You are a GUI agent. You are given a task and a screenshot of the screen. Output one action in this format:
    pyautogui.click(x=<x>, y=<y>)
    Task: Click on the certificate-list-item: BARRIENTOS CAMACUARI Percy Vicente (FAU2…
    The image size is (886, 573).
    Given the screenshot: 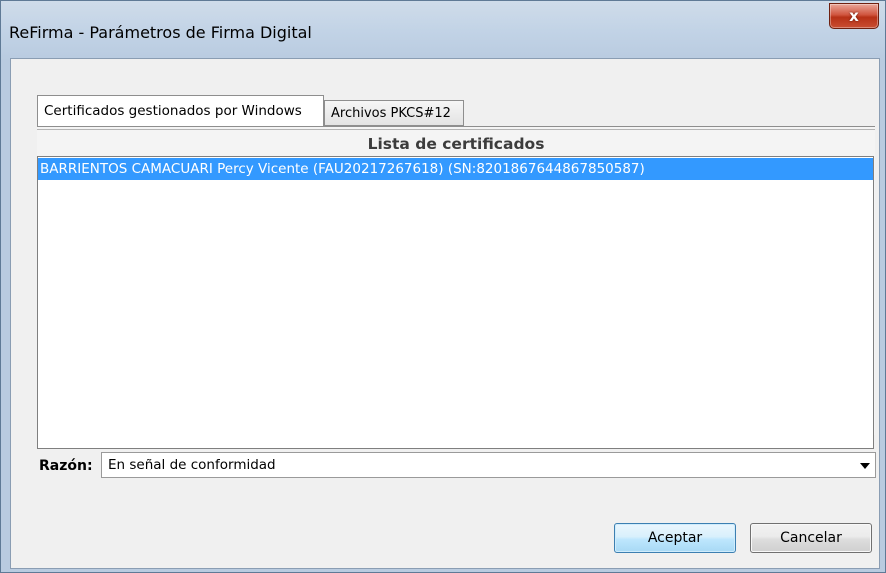 What is the action you would take?
    pyautogui.click(x=455, y=169)
    